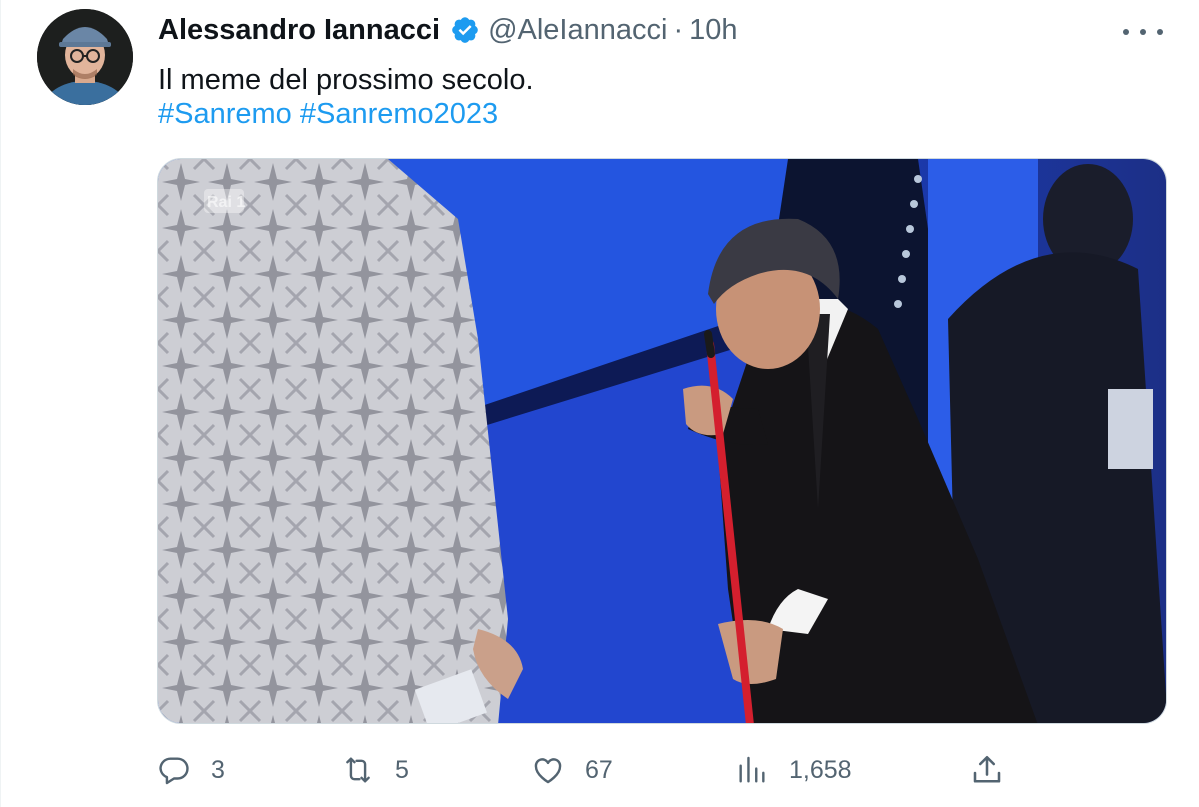  Describe the element at coordinates (299, 30) in the screenshot. I see `author-name: Alessandro Iannacci` at that location.